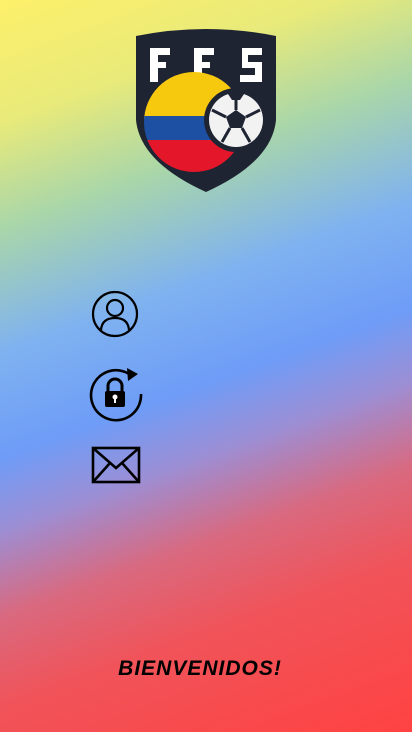 The width and height of the screenshot is (412, 732). I want to click on user-icon, so click(115, 314).